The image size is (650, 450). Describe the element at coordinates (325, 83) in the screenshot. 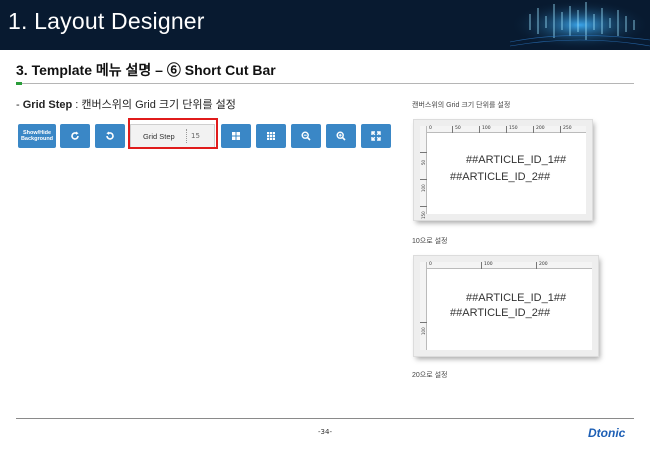

I see `section-divider` at that location.